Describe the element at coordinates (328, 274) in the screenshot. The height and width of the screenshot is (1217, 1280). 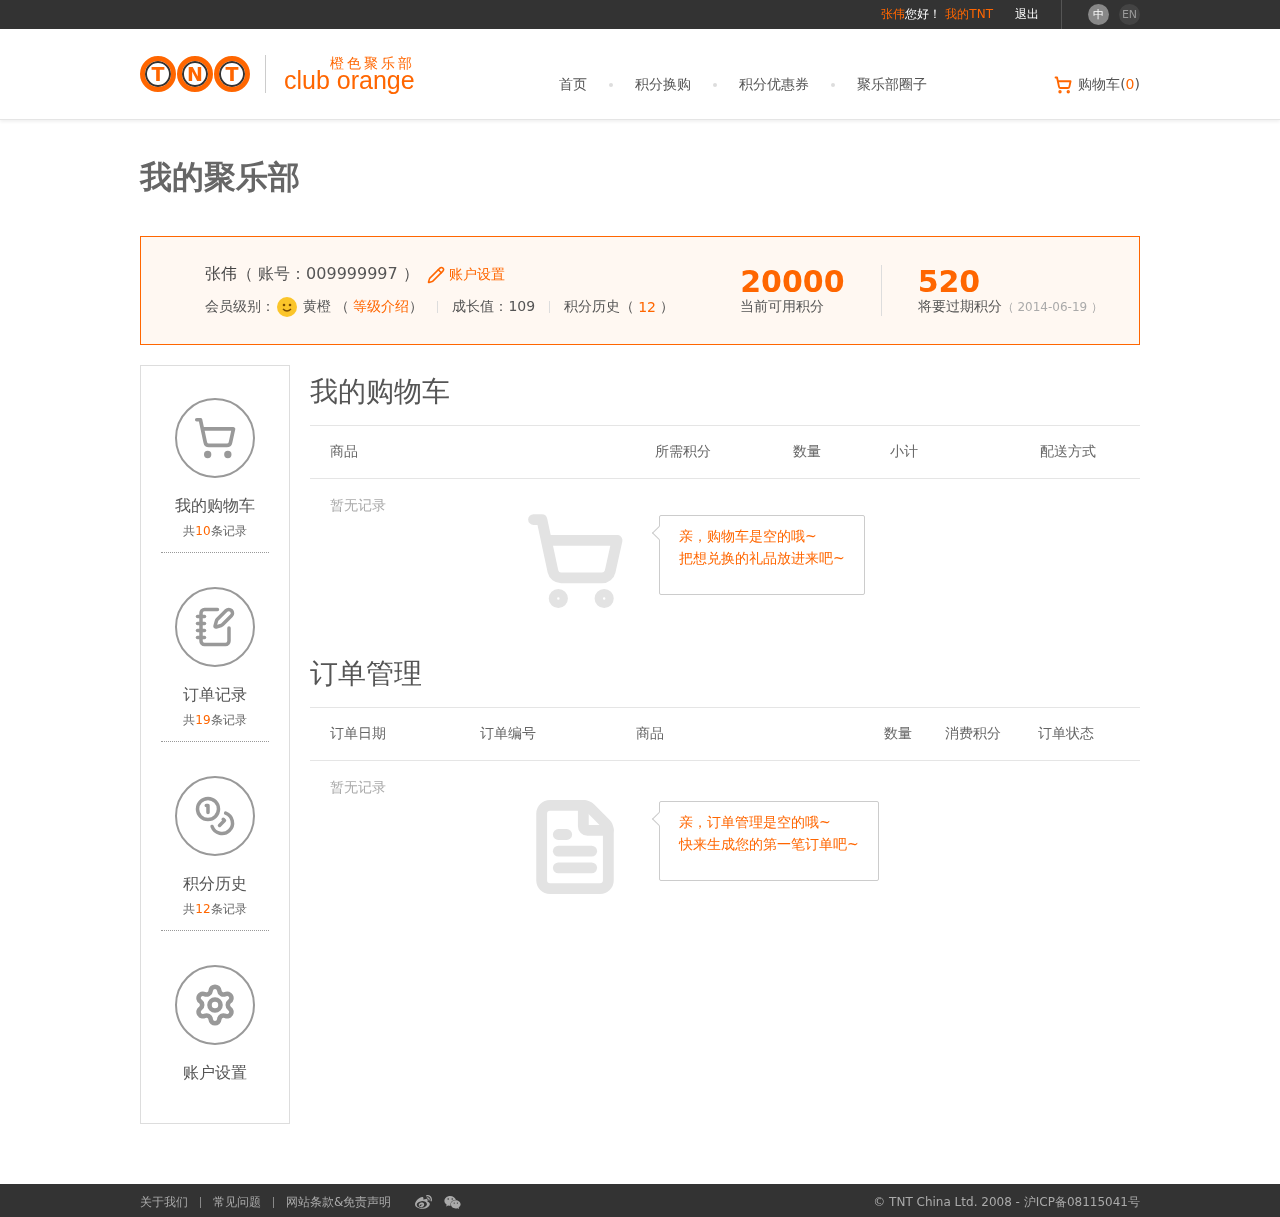
I see `account-number: （ 账号：009999997 ）` at that location.